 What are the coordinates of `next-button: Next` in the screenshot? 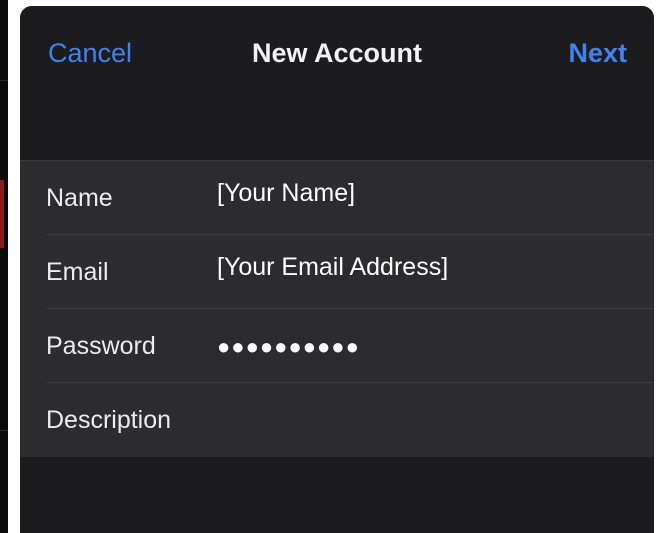 It's located at (597, 53).